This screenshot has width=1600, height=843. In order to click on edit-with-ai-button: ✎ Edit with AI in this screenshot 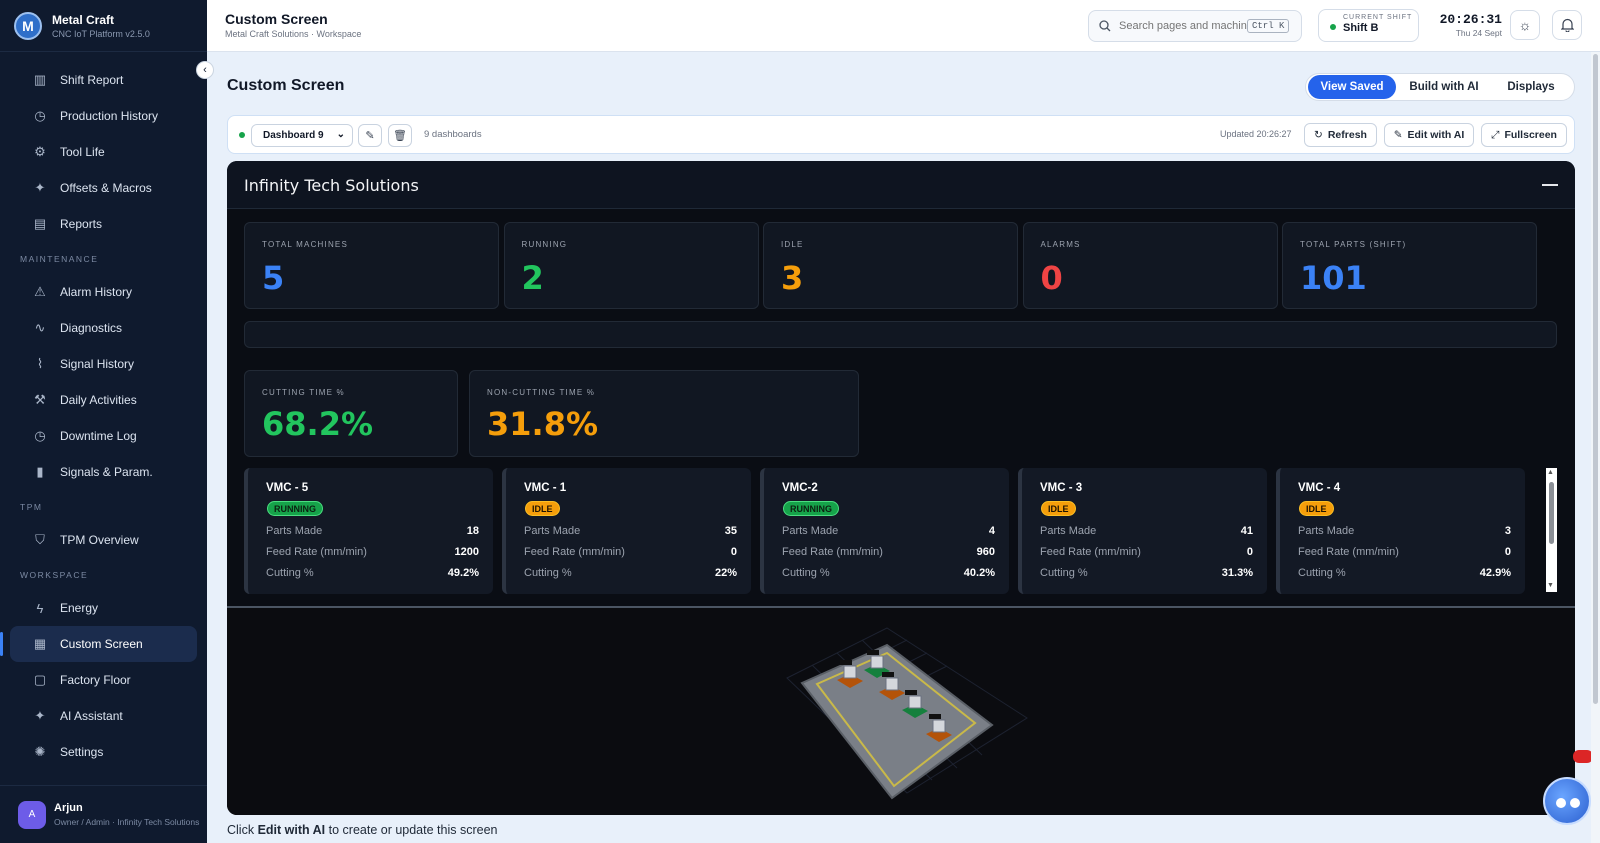, I will do `click(1429, 135)`.